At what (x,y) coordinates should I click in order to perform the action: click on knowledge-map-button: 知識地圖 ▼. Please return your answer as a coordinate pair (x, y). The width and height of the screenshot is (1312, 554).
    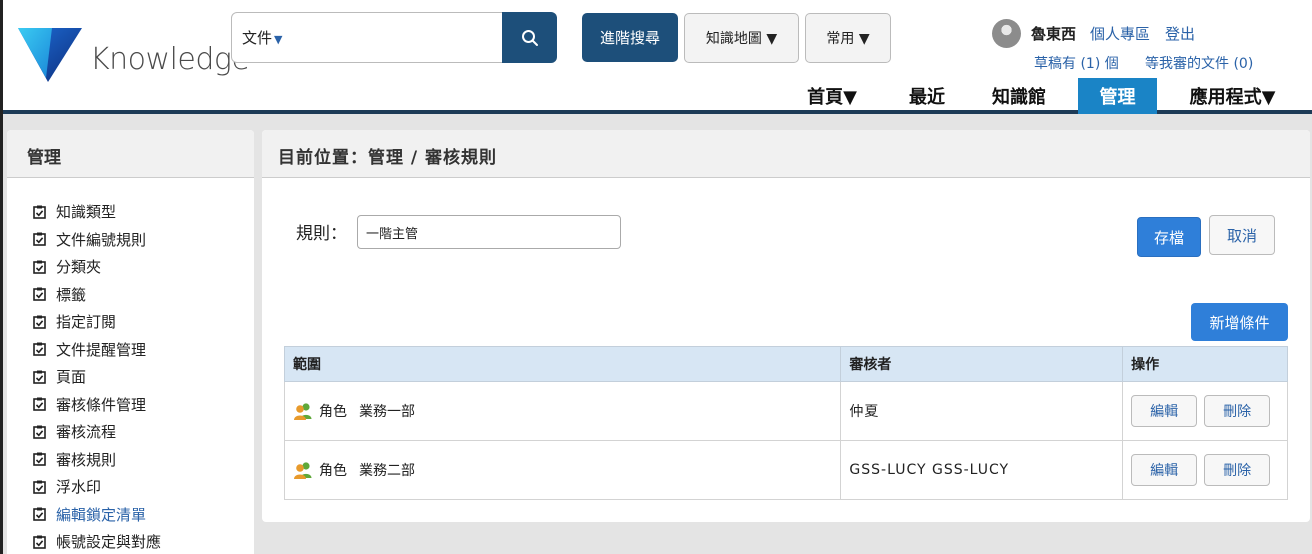
    Looking at the image, I should click on (741, 38).